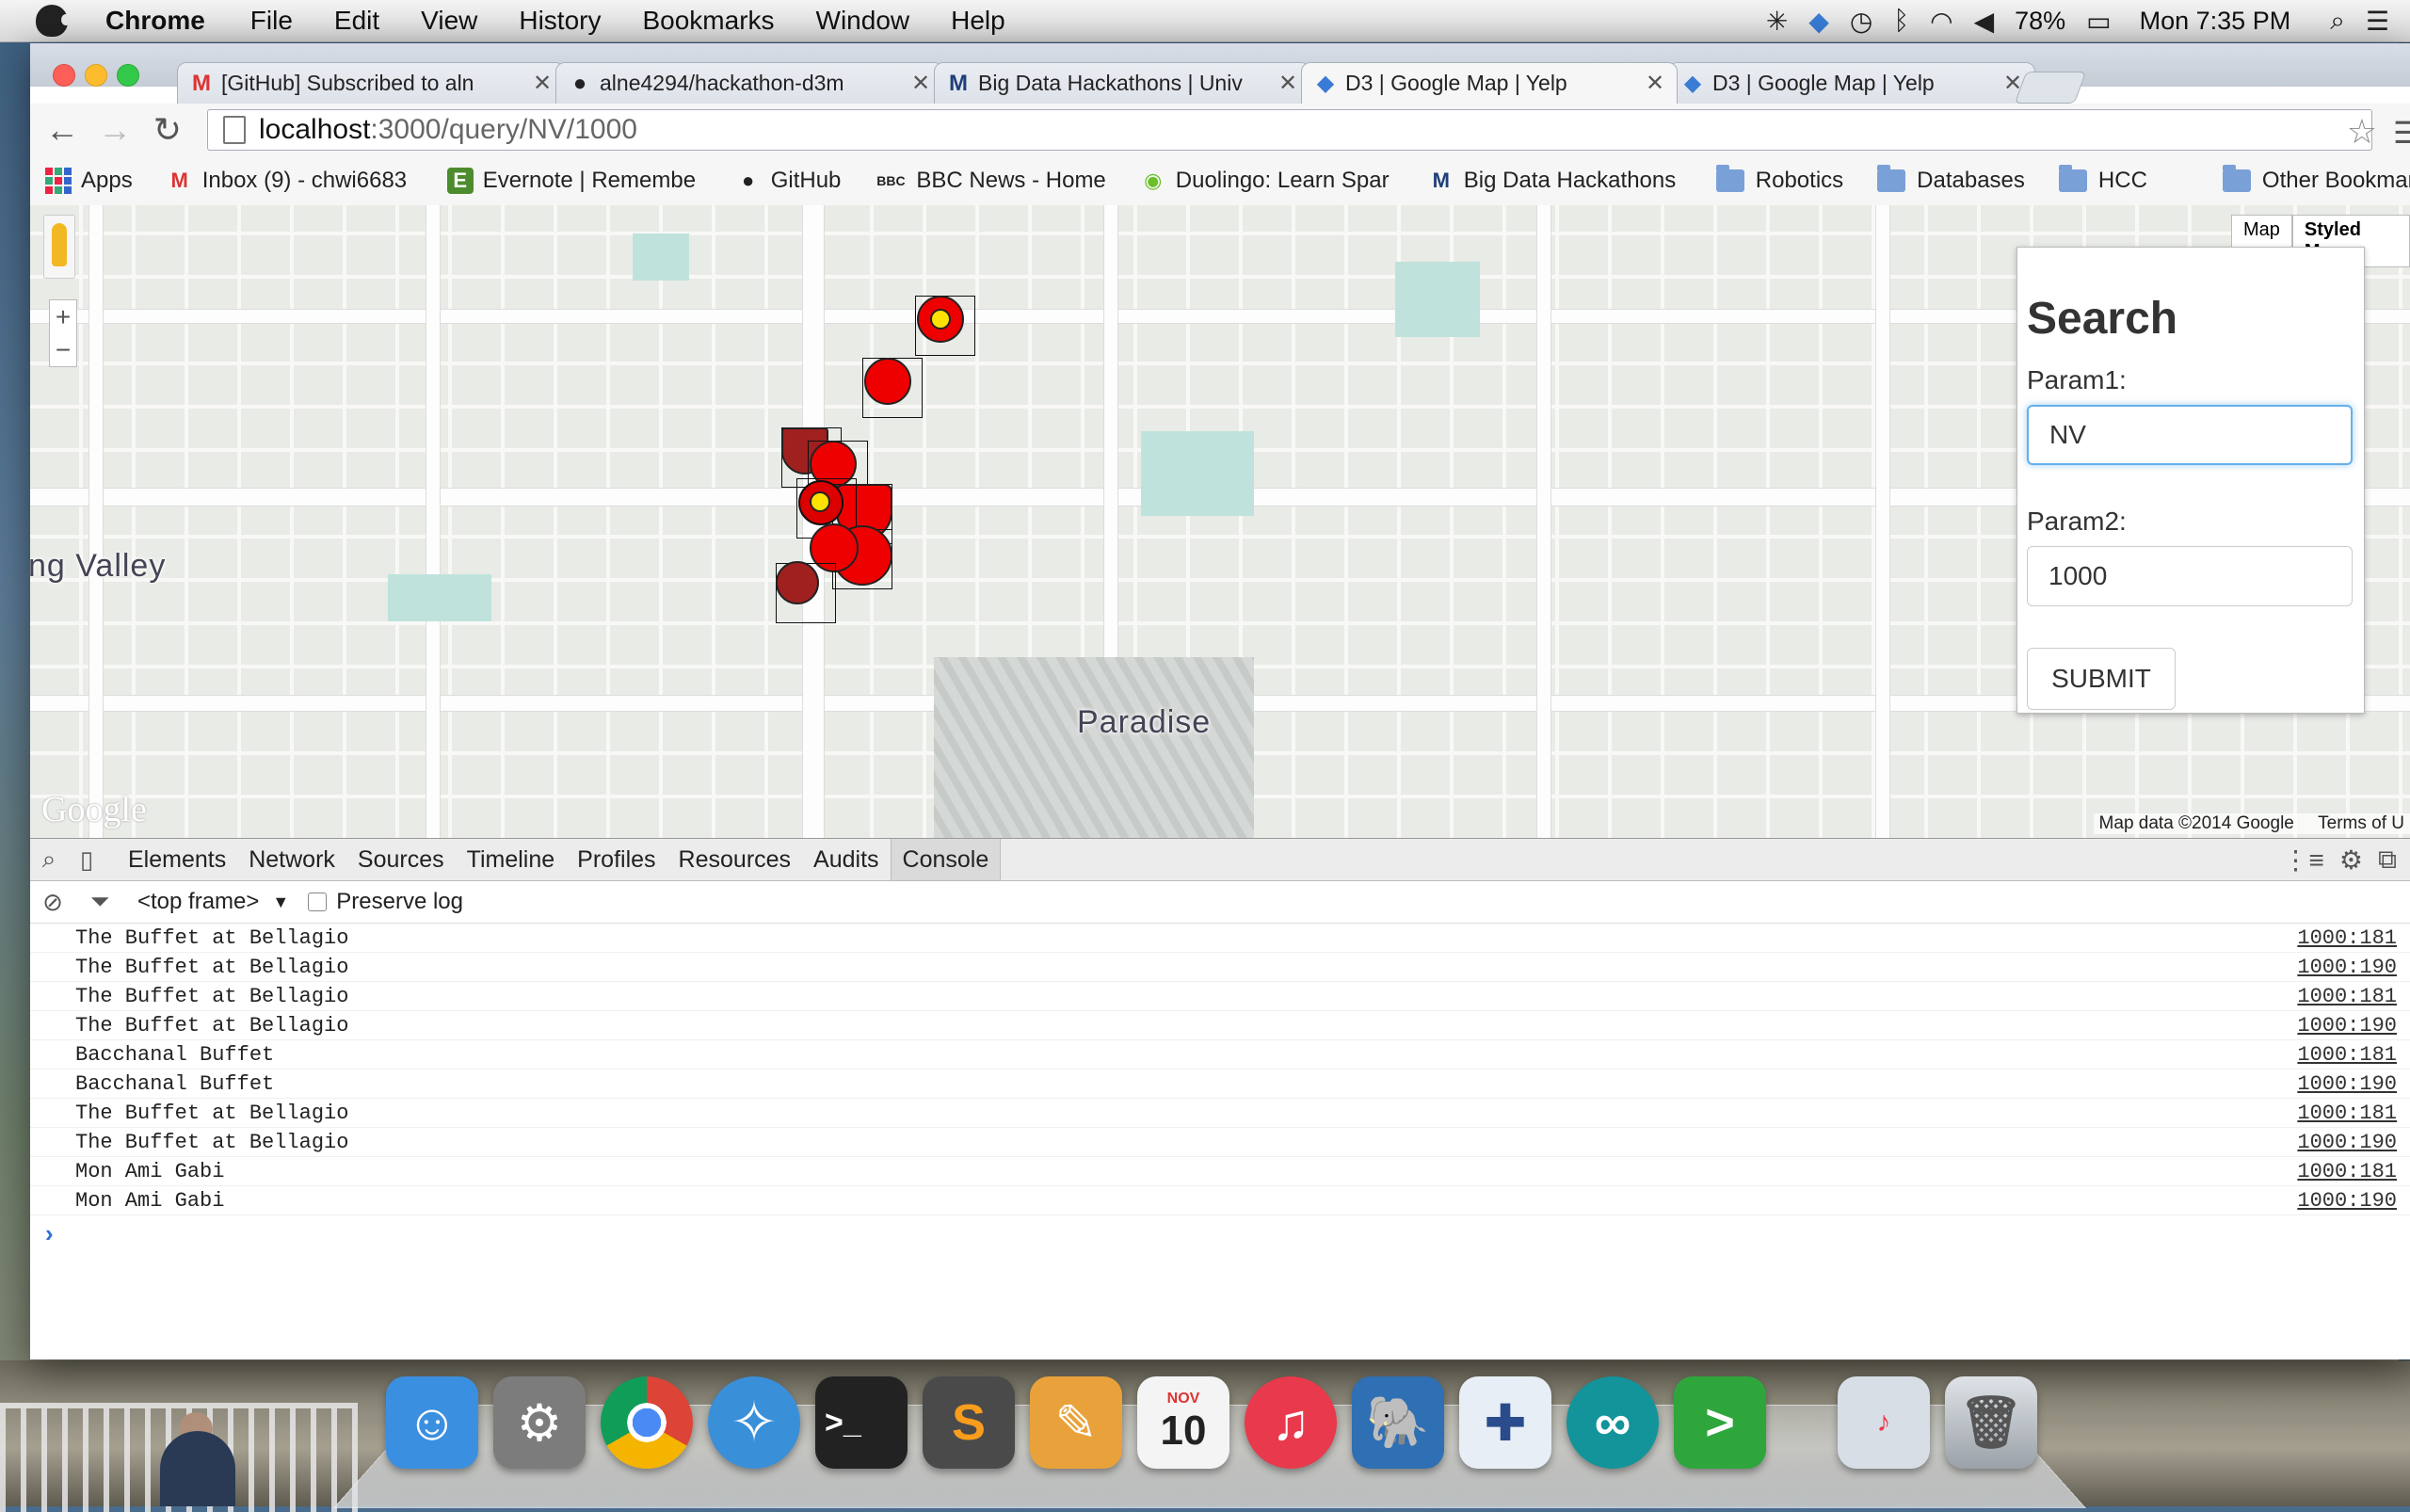 The image size is (2410, 1512). Describe the element at coordinates (53, 902) in the screenshot. I see `clear-console-icon: ⊘` at that location.